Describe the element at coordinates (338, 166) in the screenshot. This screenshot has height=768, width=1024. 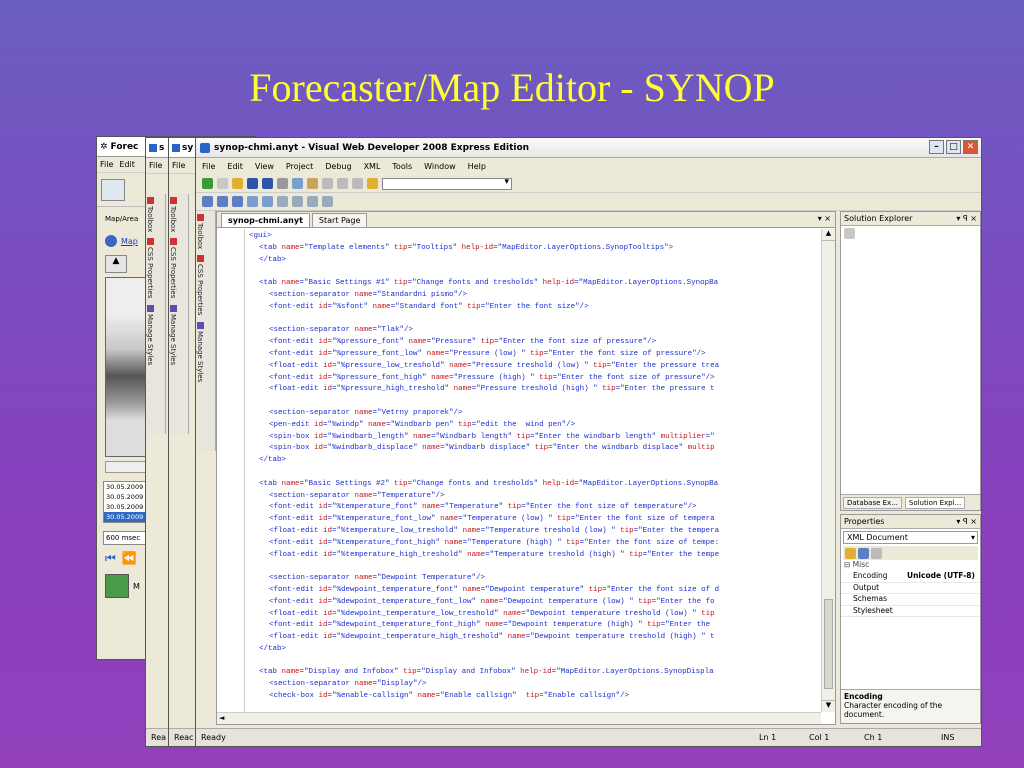
I see `menu-debug: Debug` at that location.